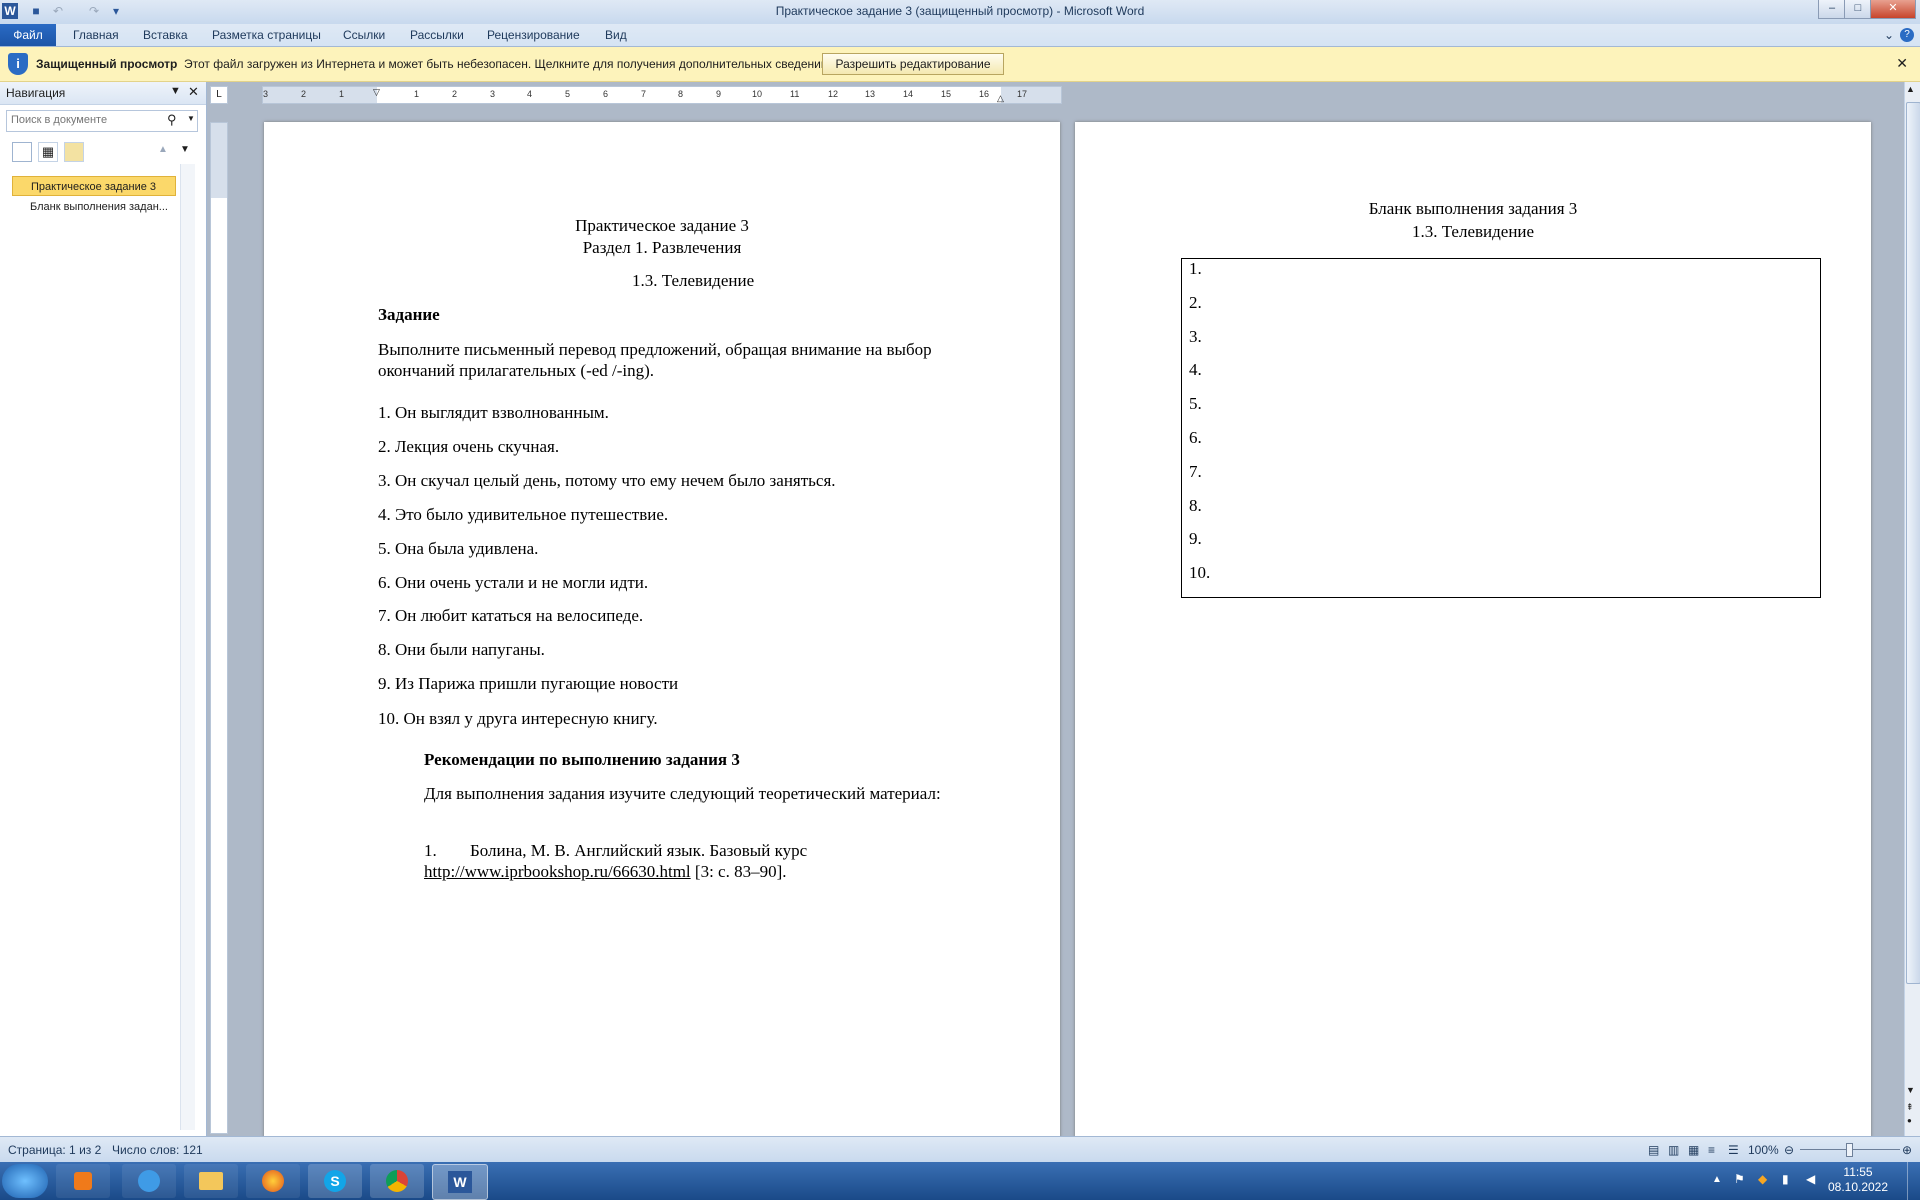 Image resolution: width=1920 pixels, height=1200 pixels. I want to click on tab-page-layout: Разметка страницы, so click(266, 35).